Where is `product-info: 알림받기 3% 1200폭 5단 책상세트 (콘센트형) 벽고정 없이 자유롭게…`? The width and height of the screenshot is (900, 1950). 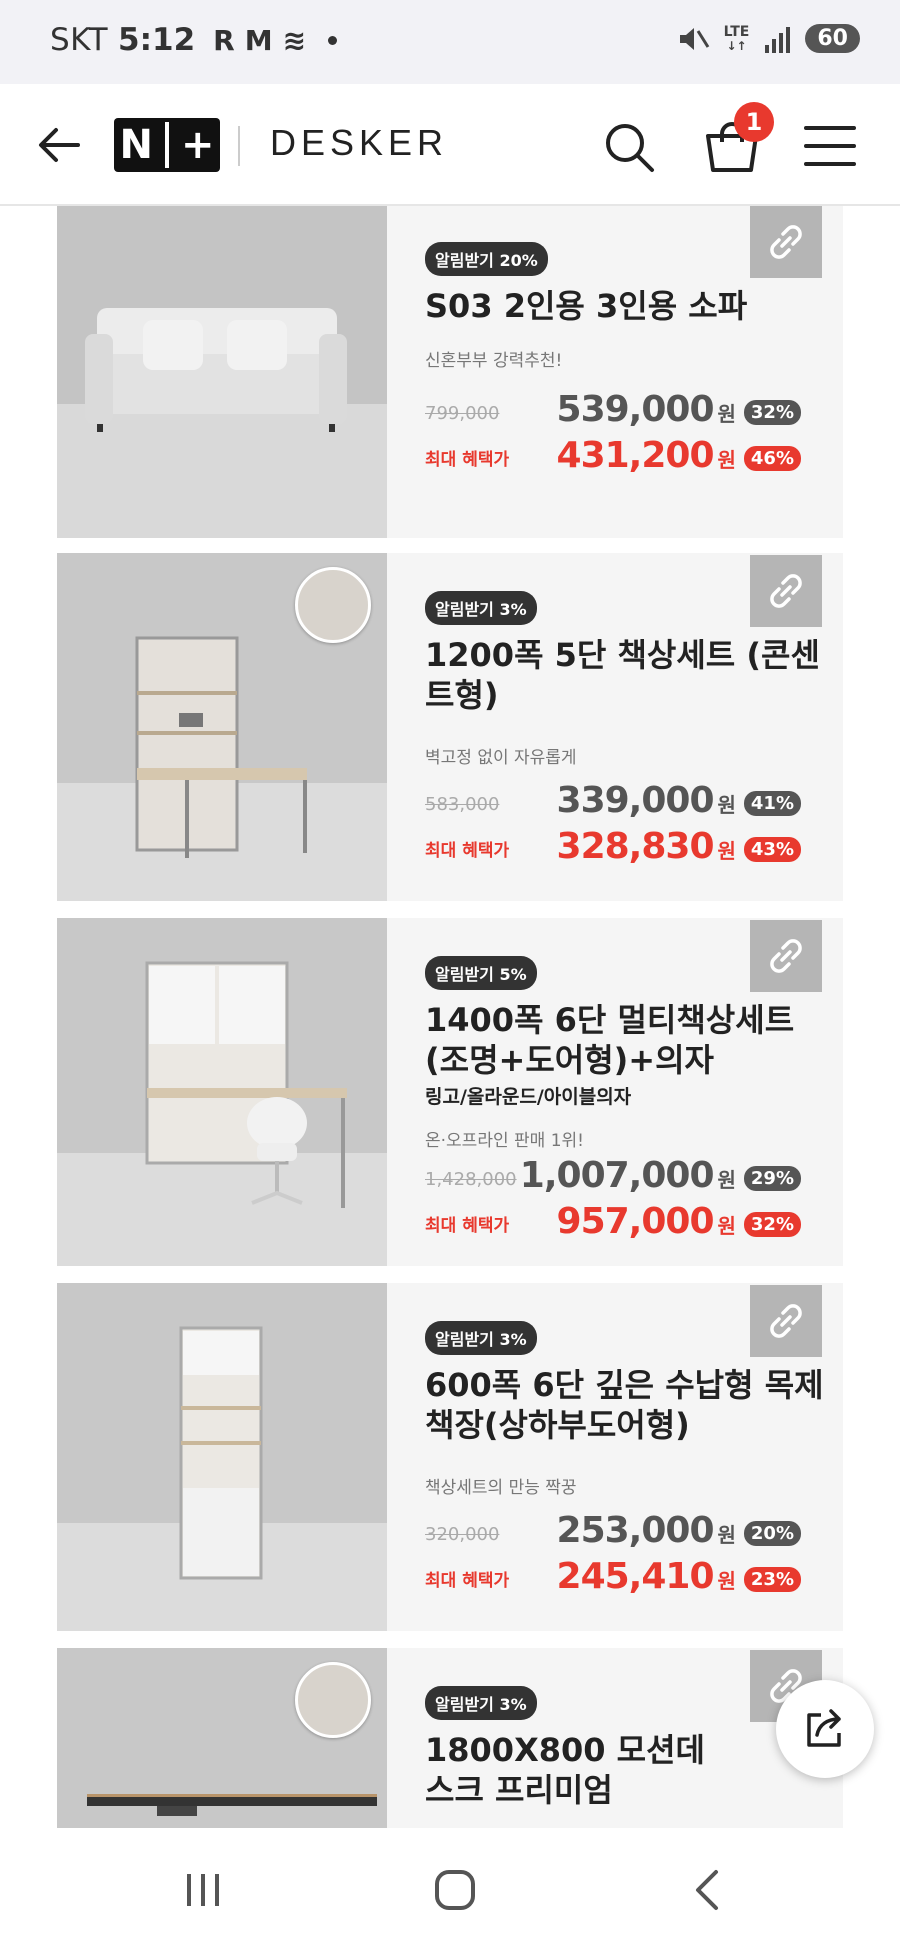
product-info: 알림받기 3% 1200폭 5단 책상세트 (콘센트형) 벽고정 없이 자유롭게… is located at coordinates (634, 727).